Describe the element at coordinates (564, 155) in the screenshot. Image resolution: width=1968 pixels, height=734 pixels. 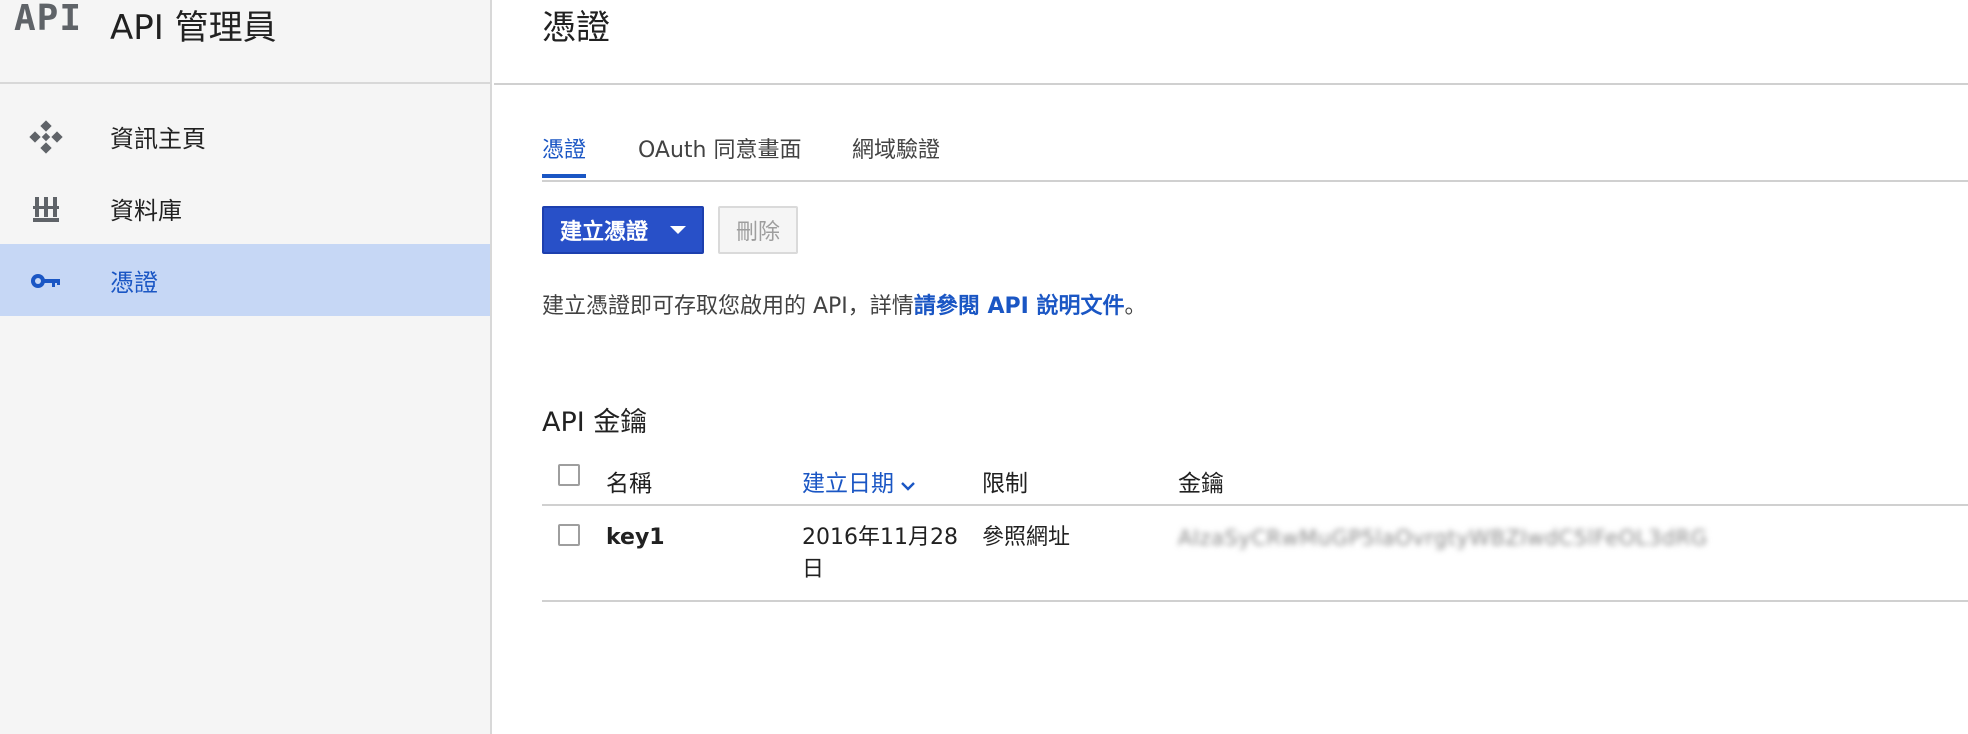
I see `tab-credentials: 憑證` at that location.